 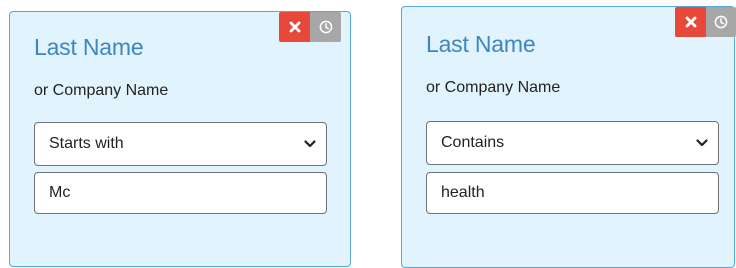 I want to click on operator-select-value: Contains, so click(x=473, y=142).